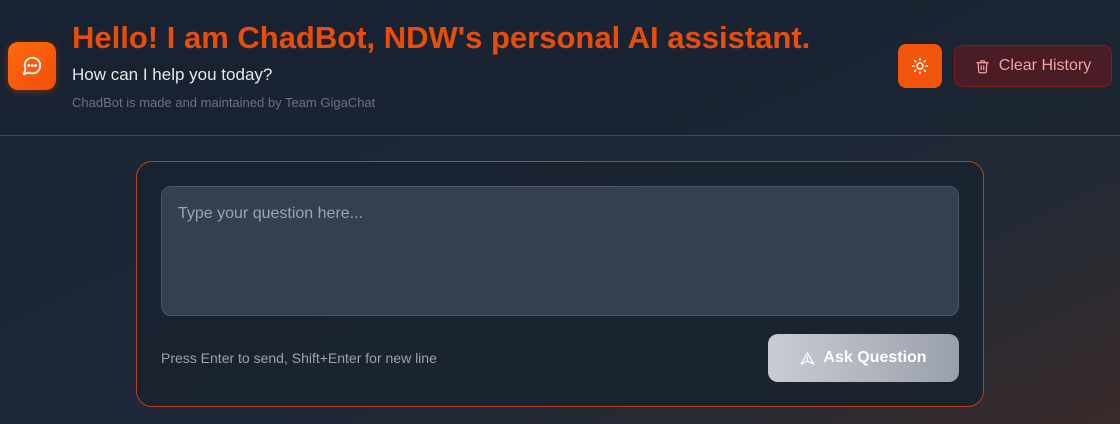 This screenshot has width=1120, height=424. Describe the element at coordinates (875, 357) in the screenshot. I see `ask-question-label: Ask Question` at that location.